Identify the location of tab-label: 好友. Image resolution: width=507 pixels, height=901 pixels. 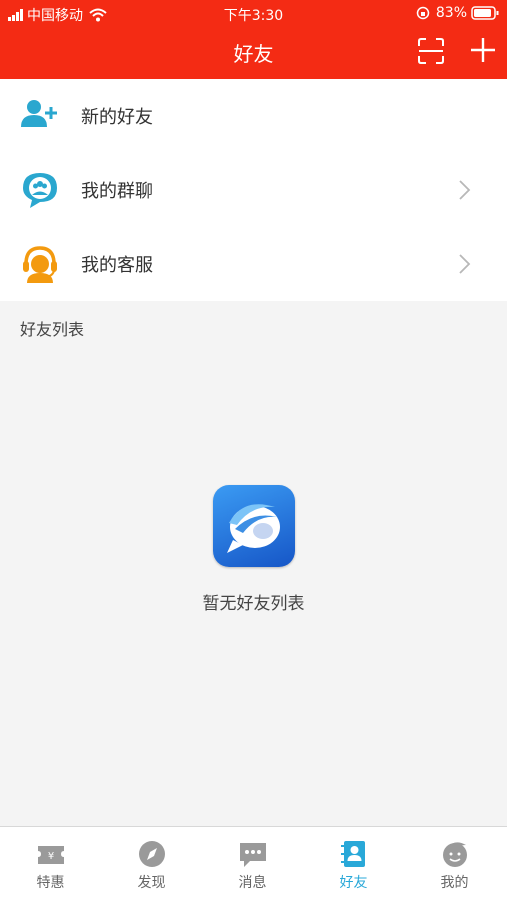
(353, 883).